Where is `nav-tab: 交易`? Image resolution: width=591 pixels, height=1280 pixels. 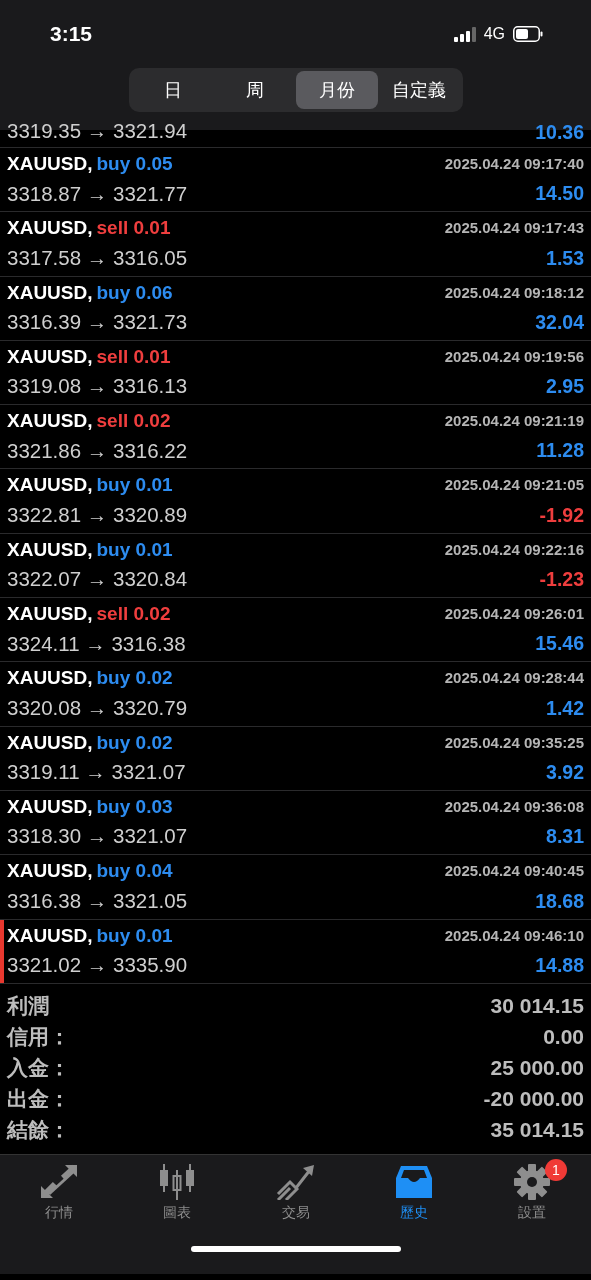 nav-tab: 交易 is located at coordinates (295, 1193).